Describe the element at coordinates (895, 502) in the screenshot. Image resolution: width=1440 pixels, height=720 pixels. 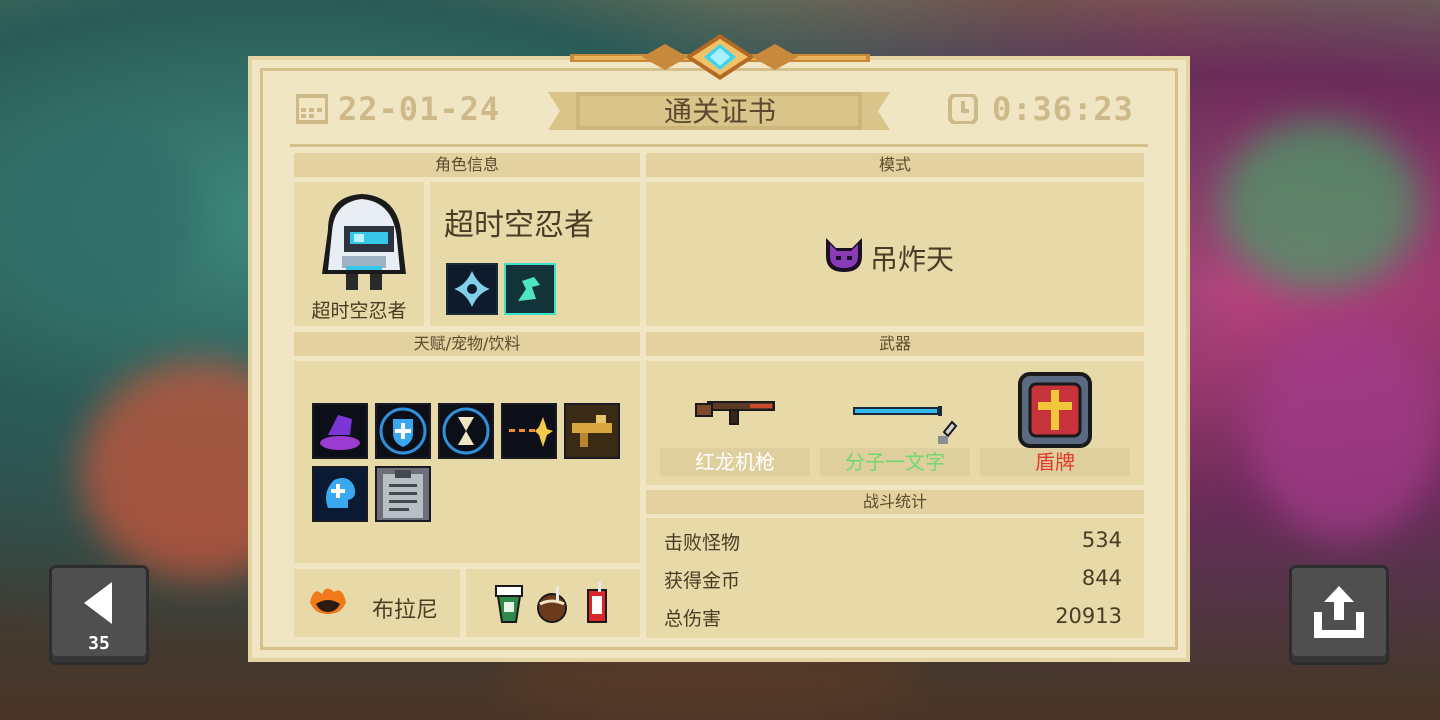
I see `section-battle-stats: 战斗统计` at that location.